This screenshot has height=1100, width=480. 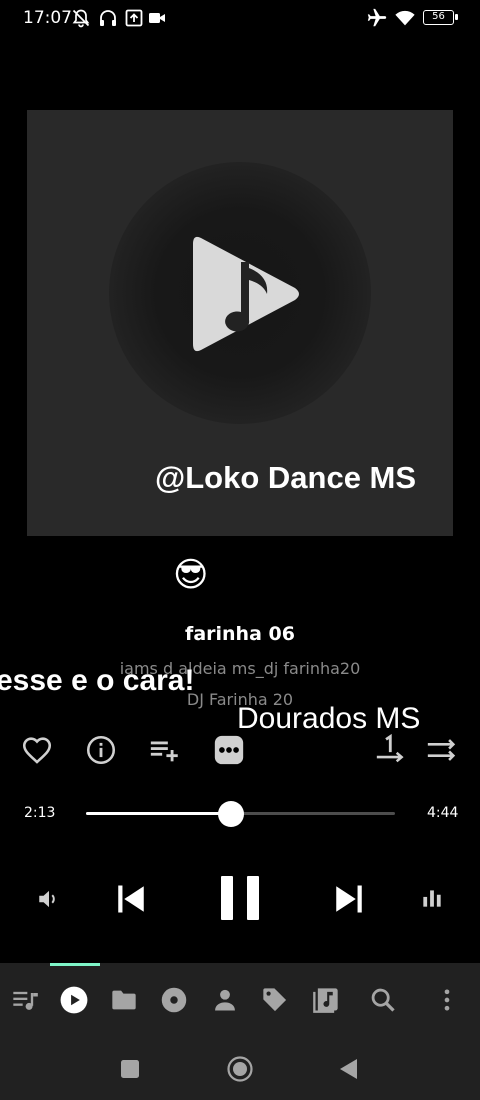 What do you see at coordinates (157, 18) in the screenshot?
I see `video-camera-icon` at bounding box center [157, 18].